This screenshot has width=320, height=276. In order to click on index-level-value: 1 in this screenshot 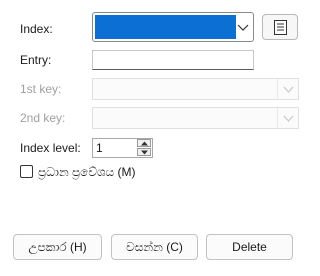, I will do `click(99, 148)`.